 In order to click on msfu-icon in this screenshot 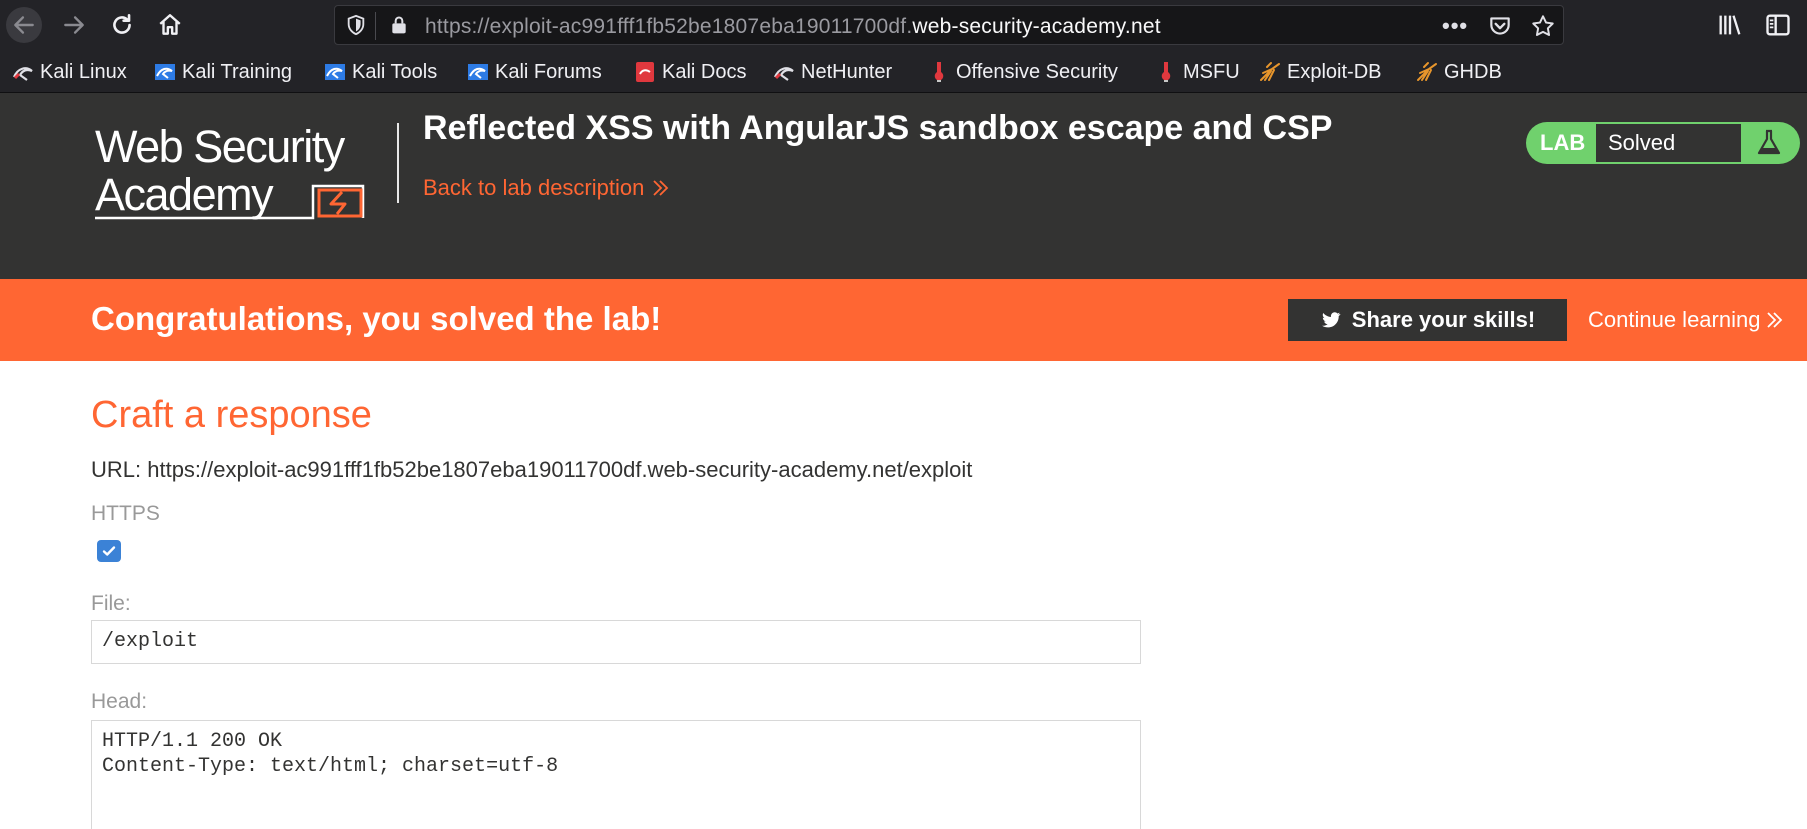, I will do `click(1166, 72)`.